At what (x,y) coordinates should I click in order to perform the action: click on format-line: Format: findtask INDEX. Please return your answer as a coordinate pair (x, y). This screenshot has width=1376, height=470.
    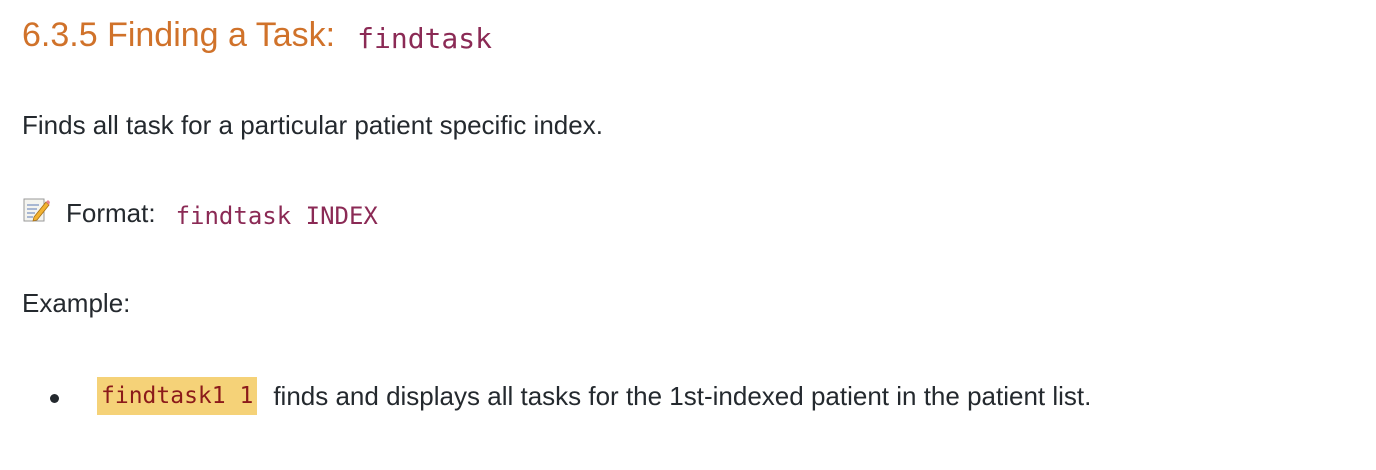
    Looking at the image, I should click on (200, 213).